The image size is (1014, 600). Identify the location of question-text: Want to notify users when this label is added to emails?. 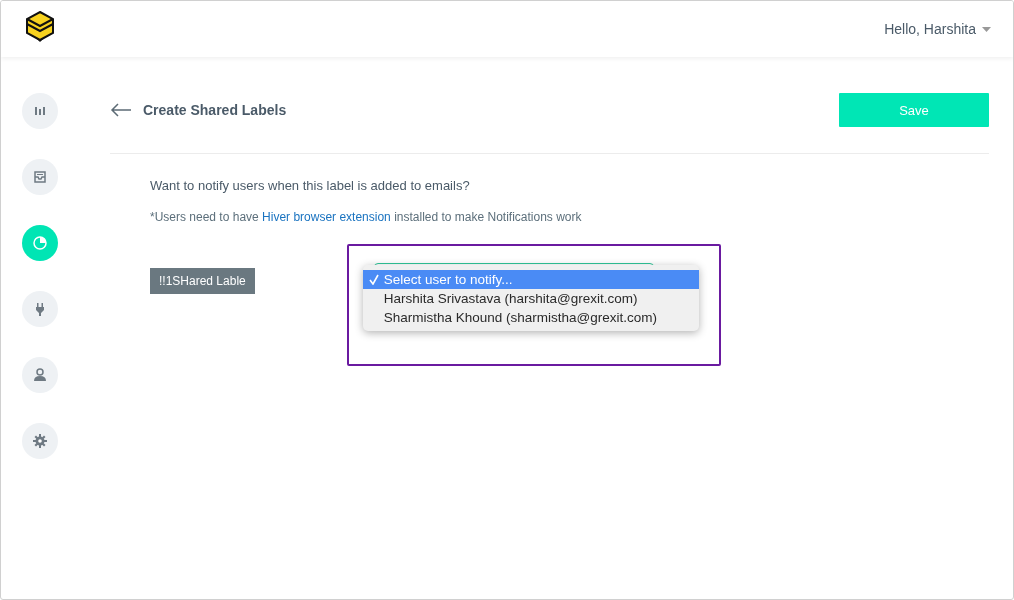
(310, 185).